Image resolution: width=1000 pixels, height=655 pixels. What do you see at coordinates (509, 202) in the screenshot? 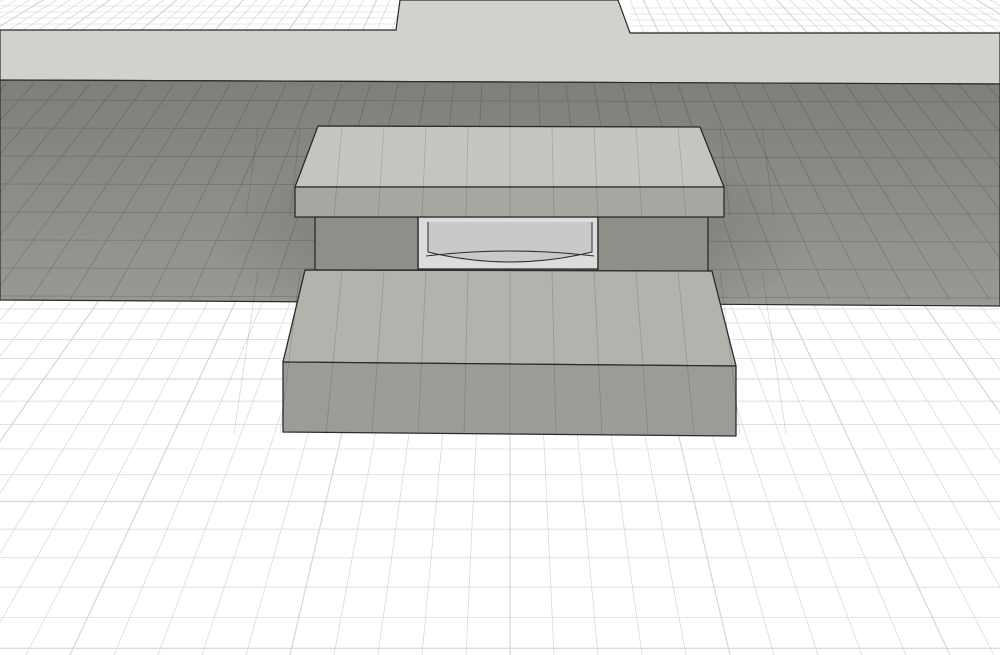
I see `top-slab-front` at bounding box center [509, 202].